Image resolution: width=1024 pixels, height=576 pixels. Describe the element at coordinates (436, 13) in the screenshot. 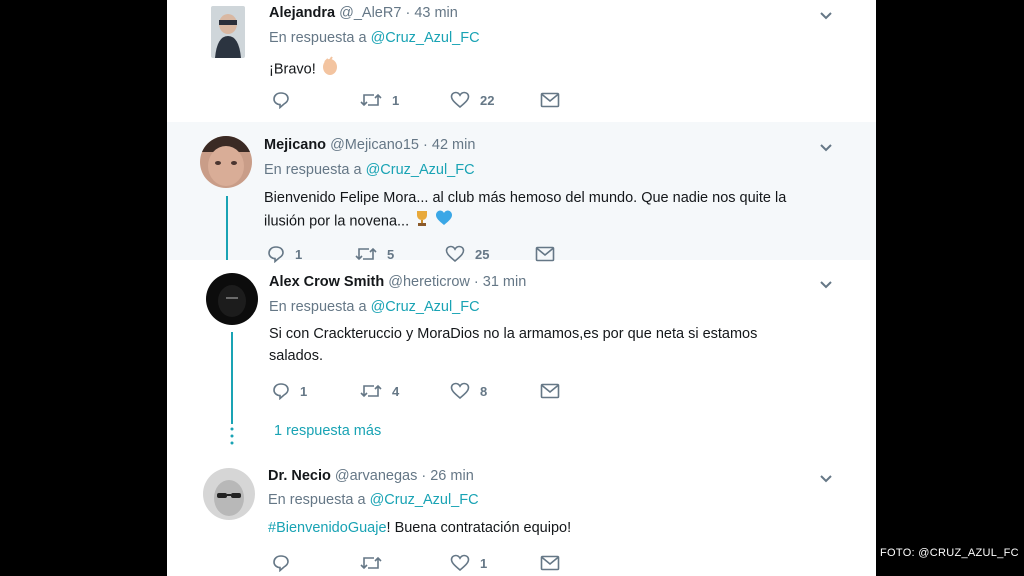

I see `timestamp: 43 min` at that location.